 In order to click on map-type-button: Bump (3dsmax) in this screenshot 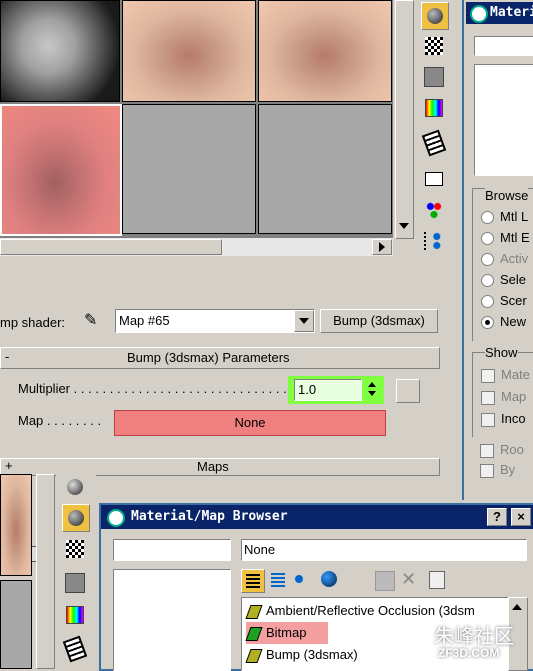, I will do `click(379, 321)`.